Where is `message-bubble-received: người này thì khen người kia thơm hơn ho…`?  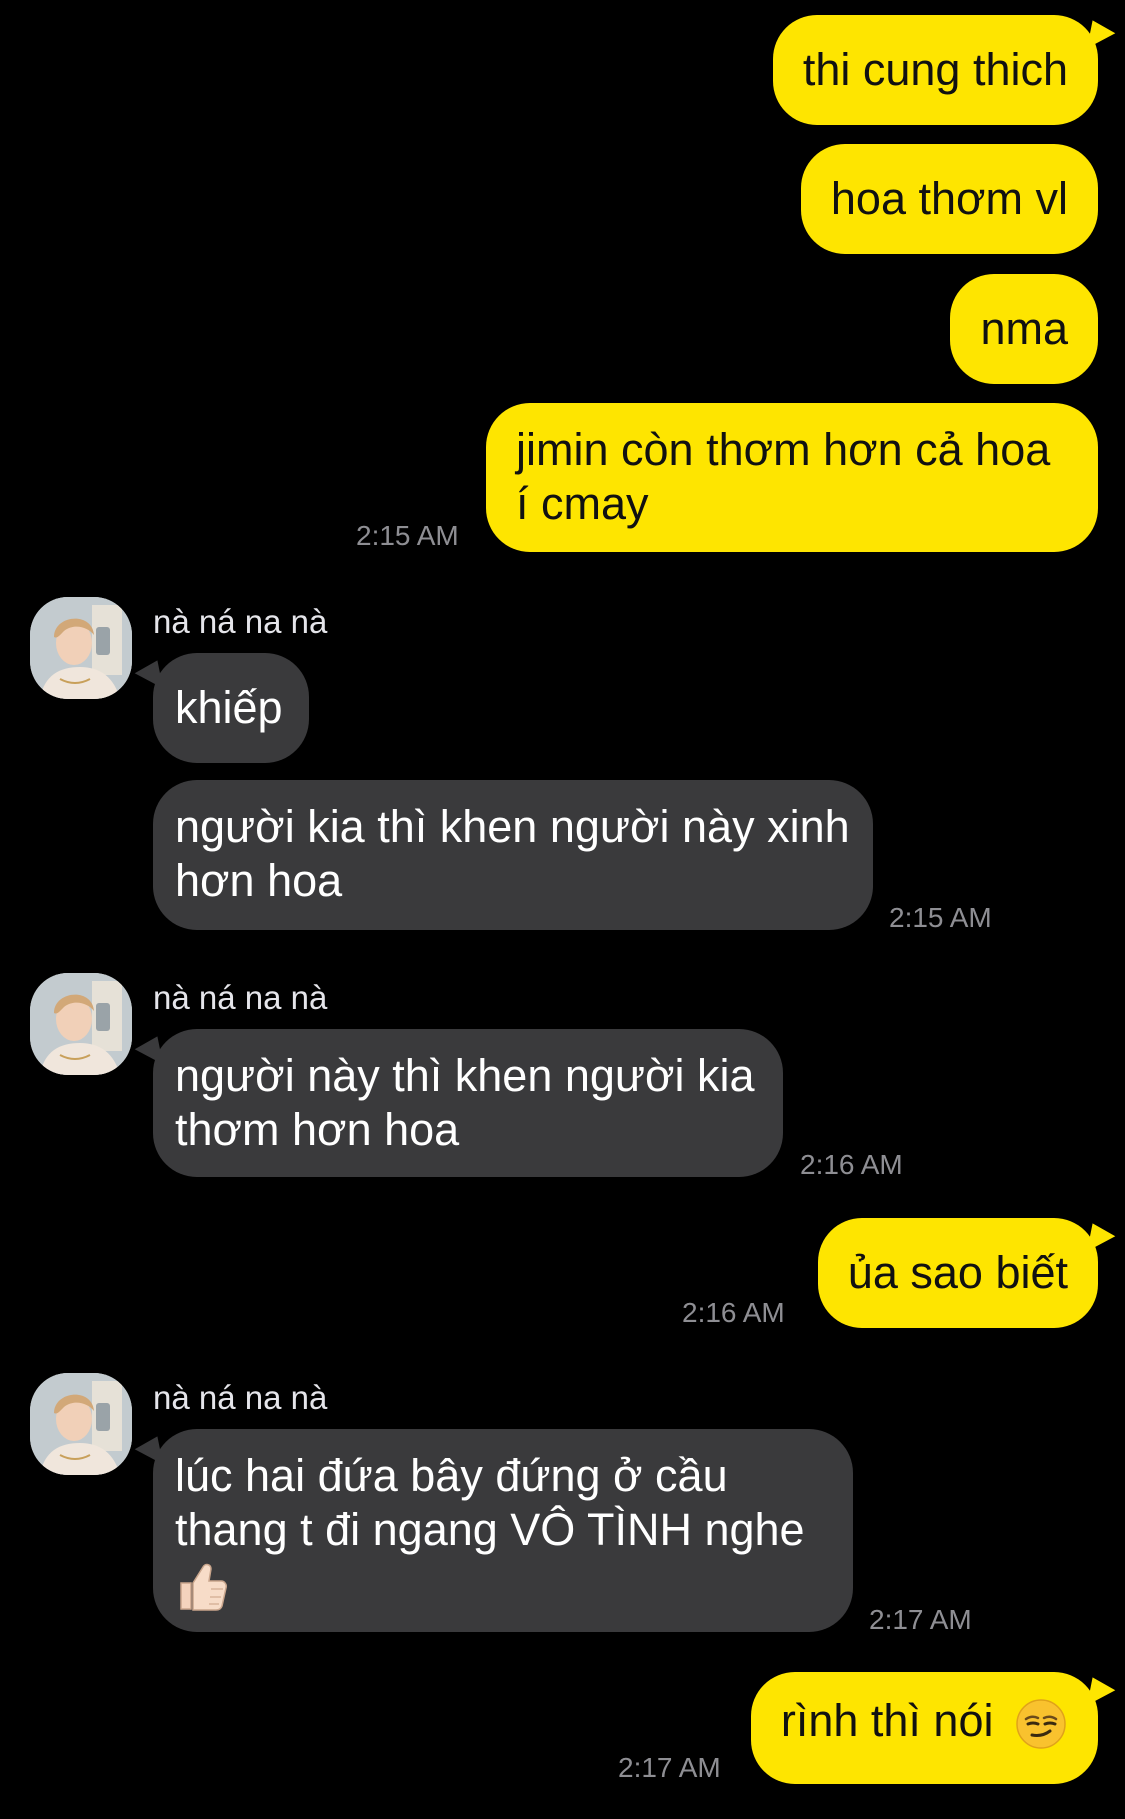
message-bubble-received: người này thì khen người kia thơm hơn ho… is located at coordinates (468, 1103).